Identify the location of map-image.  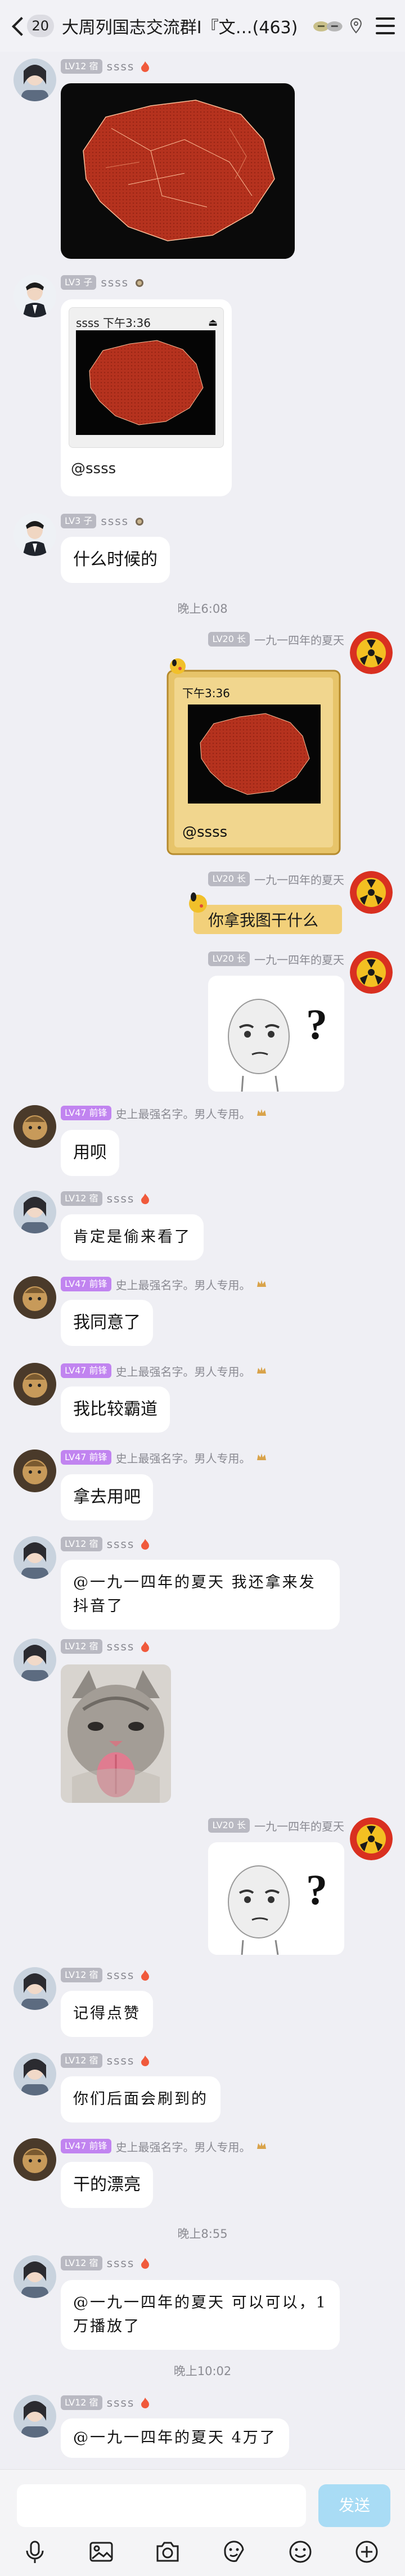
(178, 171).